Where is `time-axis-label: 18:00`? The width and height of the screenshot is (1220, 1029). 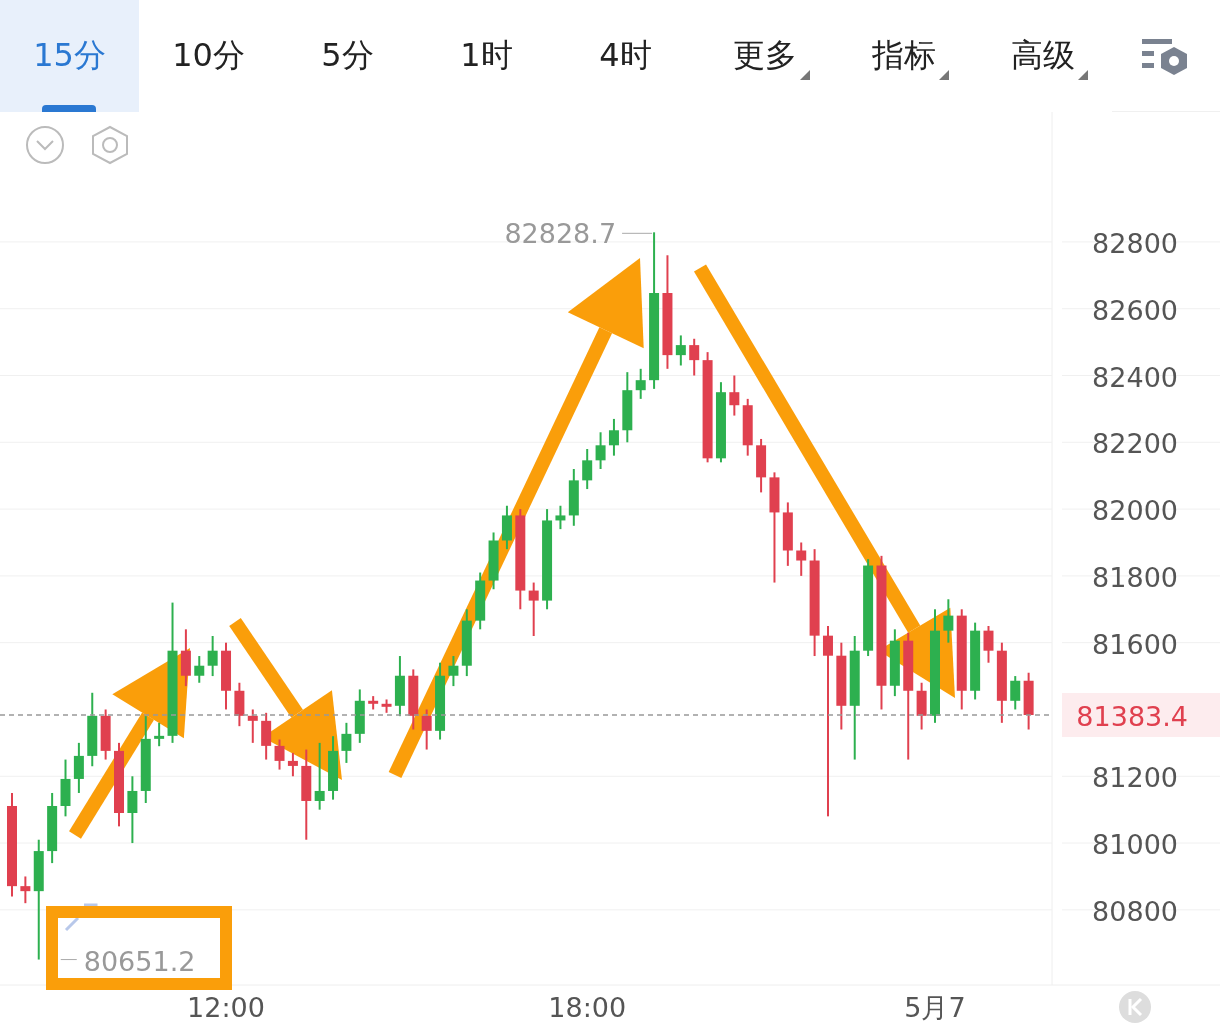
time-axis-label: 18:00 is located at coordinates (587, 1007).